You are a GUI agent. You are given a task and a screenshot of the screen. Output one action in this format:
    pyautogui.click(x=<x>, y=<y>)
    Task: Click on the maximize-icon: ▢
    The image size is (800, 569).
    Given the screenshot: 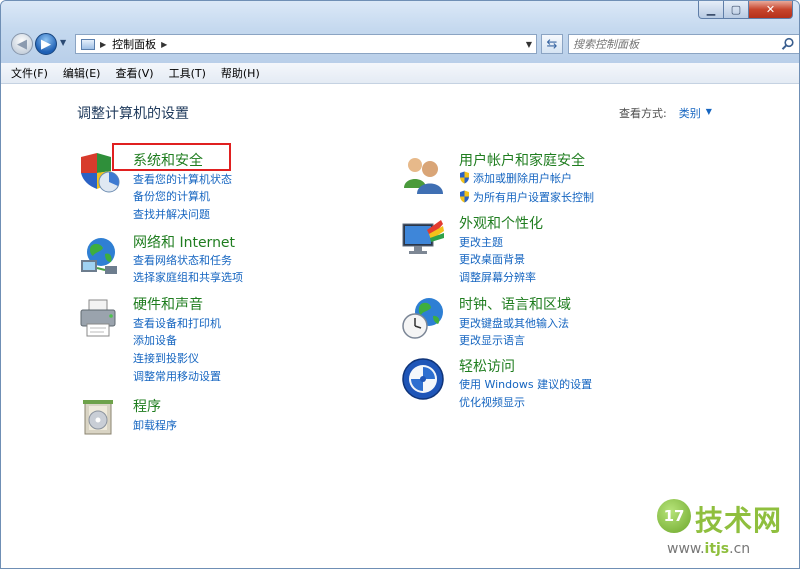 What is the action you would take?
    pyautogui.click(x=736, y=9)
    